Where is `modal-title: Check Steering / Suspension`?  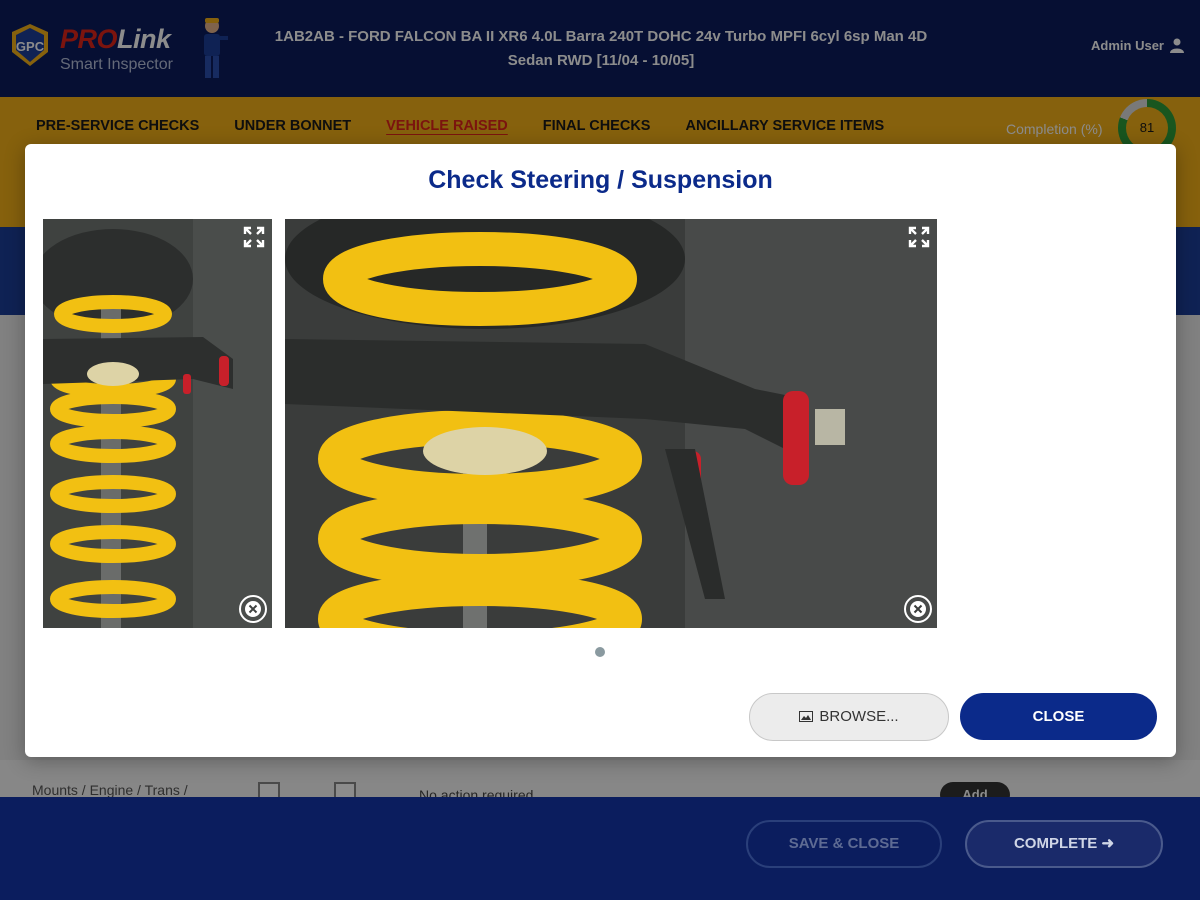 modal-title: Check Steering / Suspension is located at coordinates (600, 180).